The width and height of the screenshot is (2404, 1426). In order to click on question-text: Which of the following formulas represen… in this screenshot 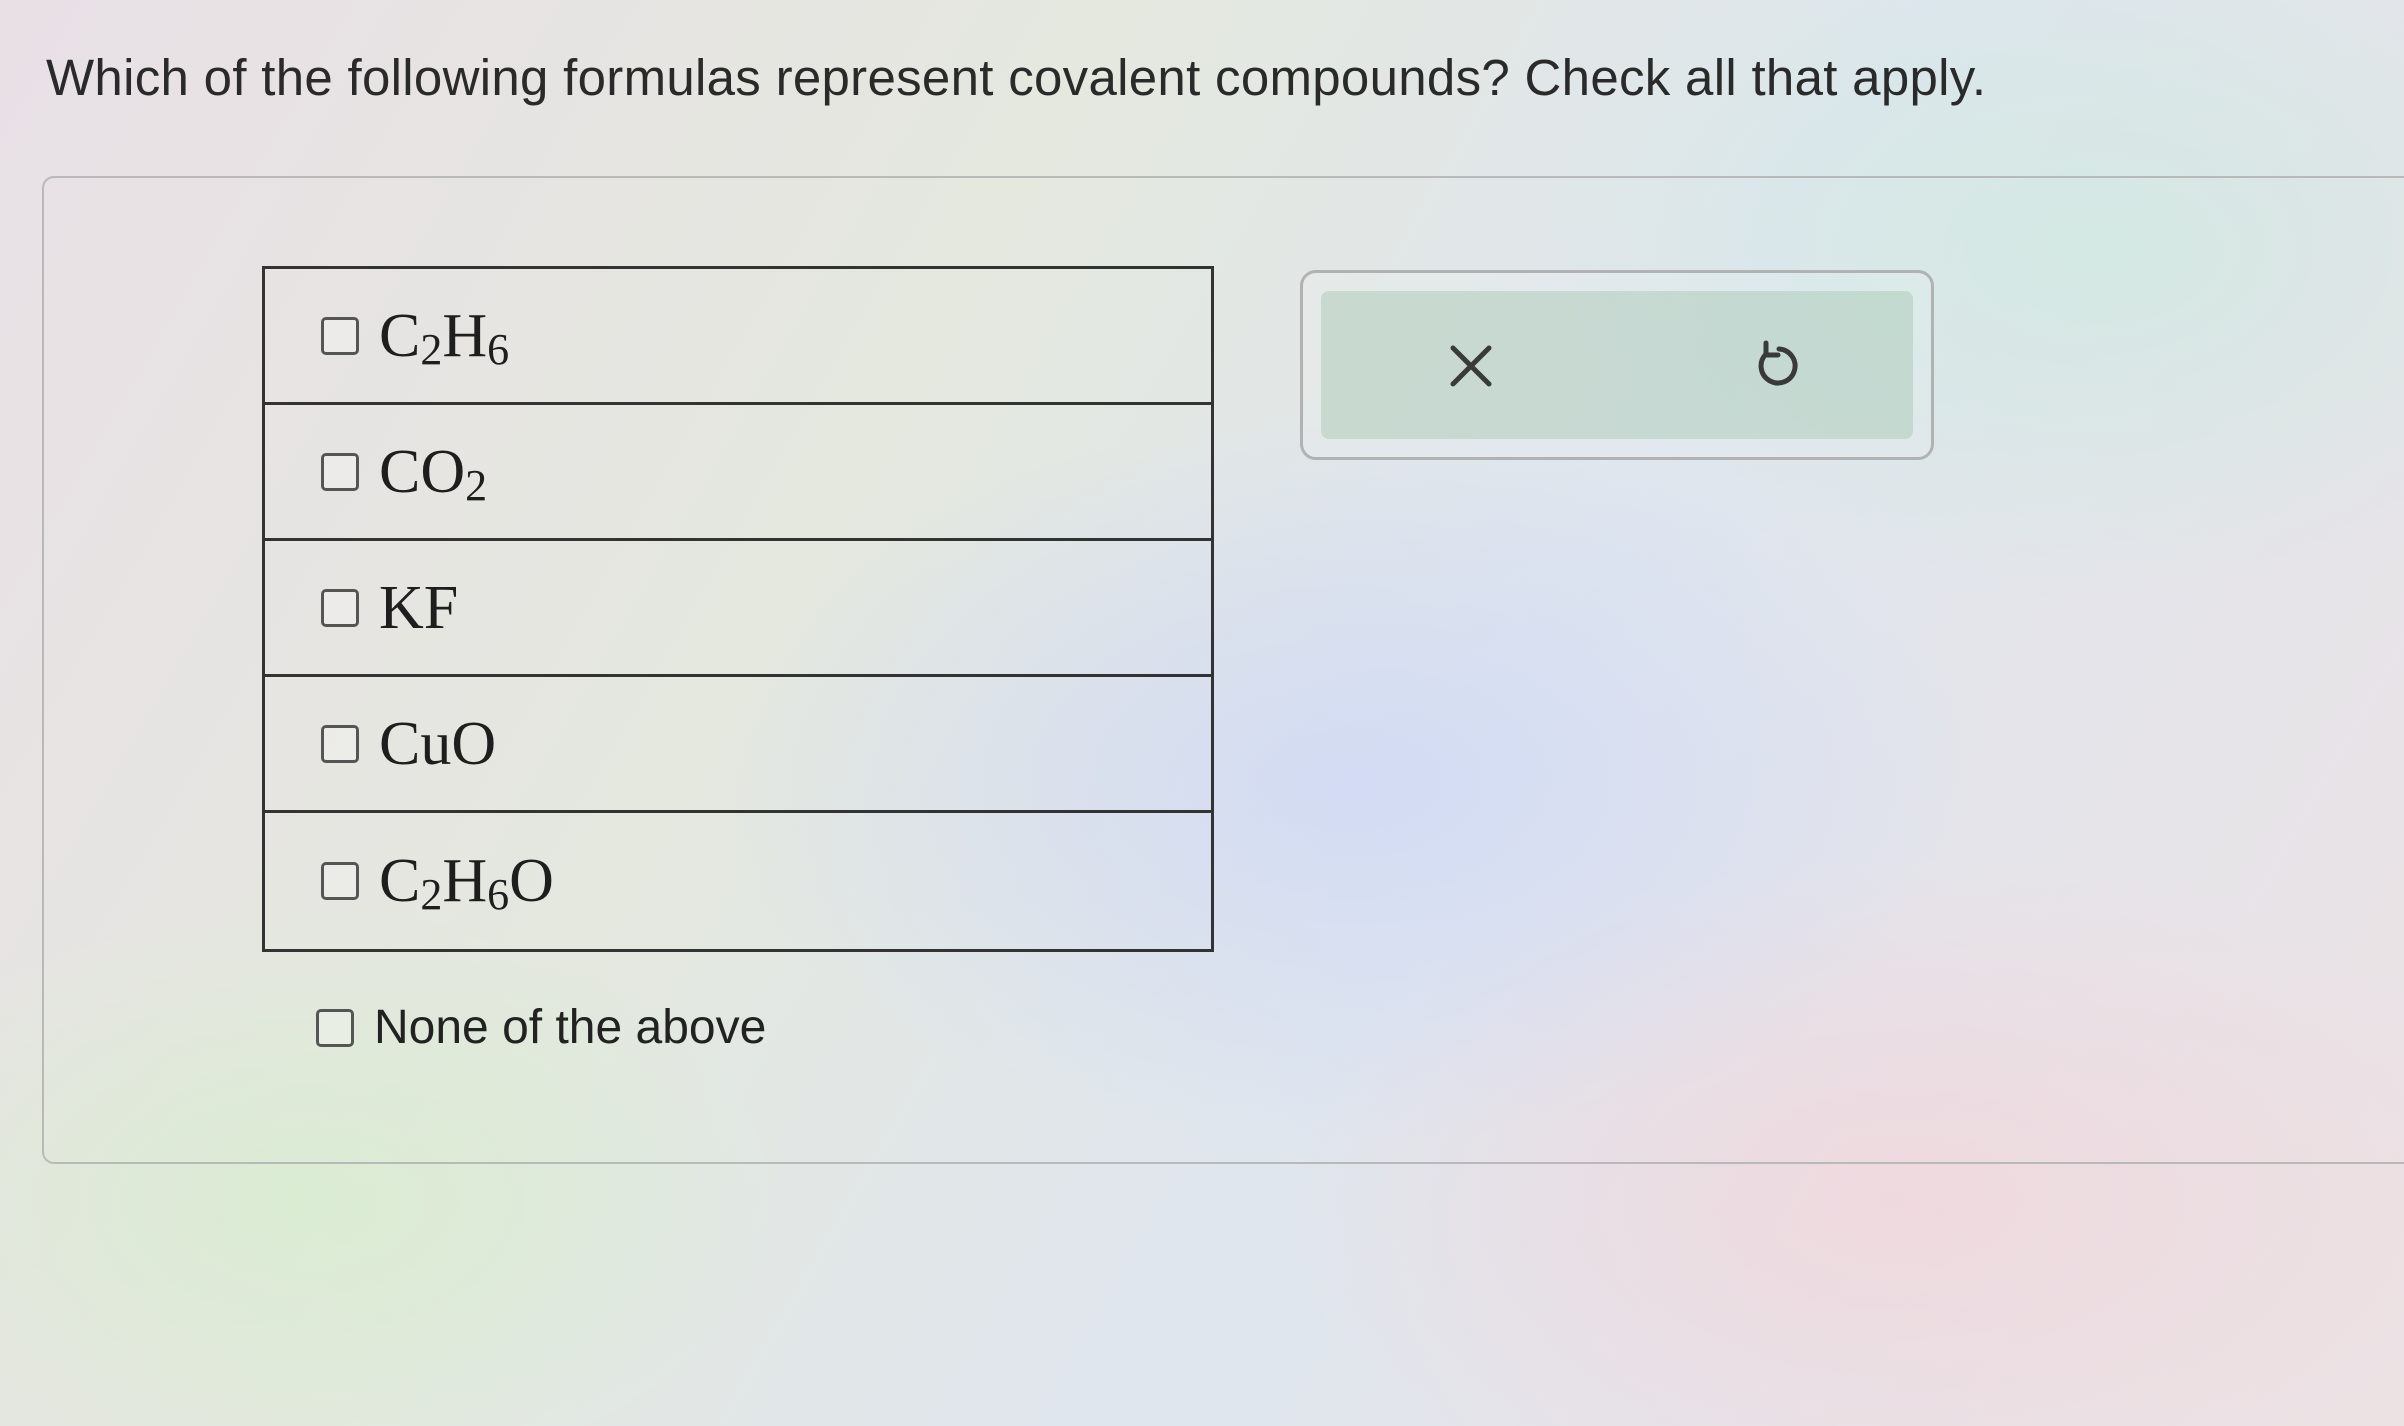, I will do `click(1016, 77)`.